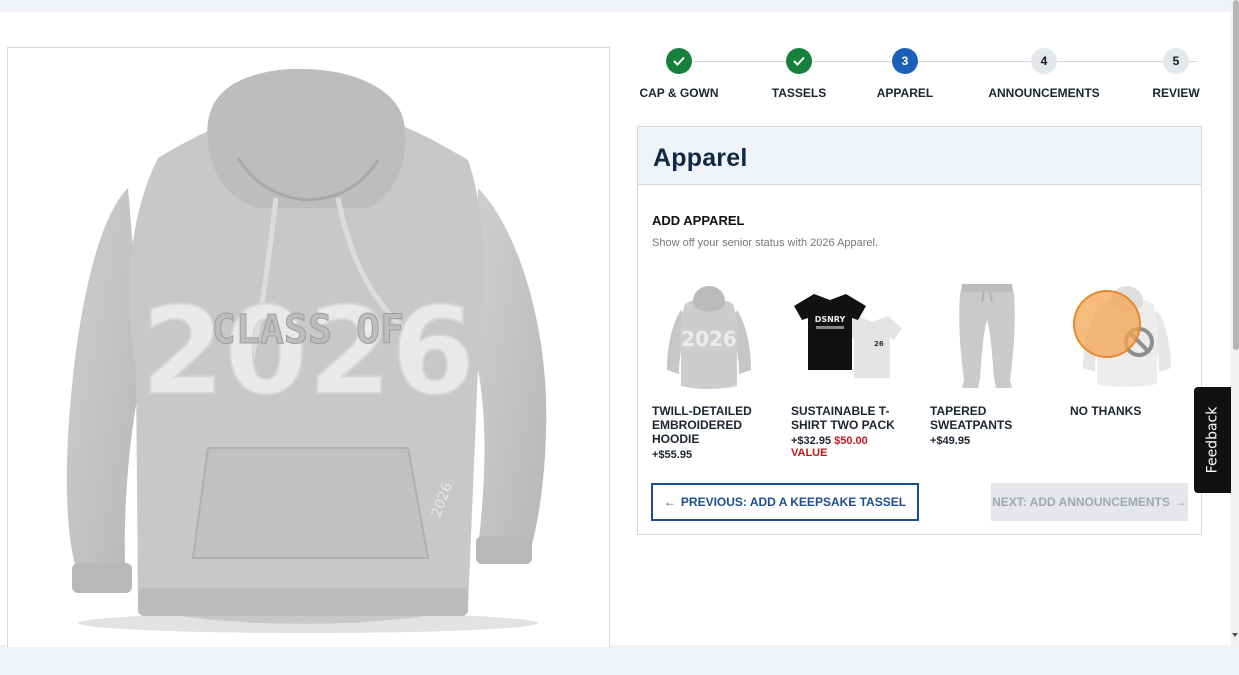 The width and height of the screenshot is (1239, 675). I want to click on step-announcements: 4 ANNOUNCEMENTS, so click(1044, 74).